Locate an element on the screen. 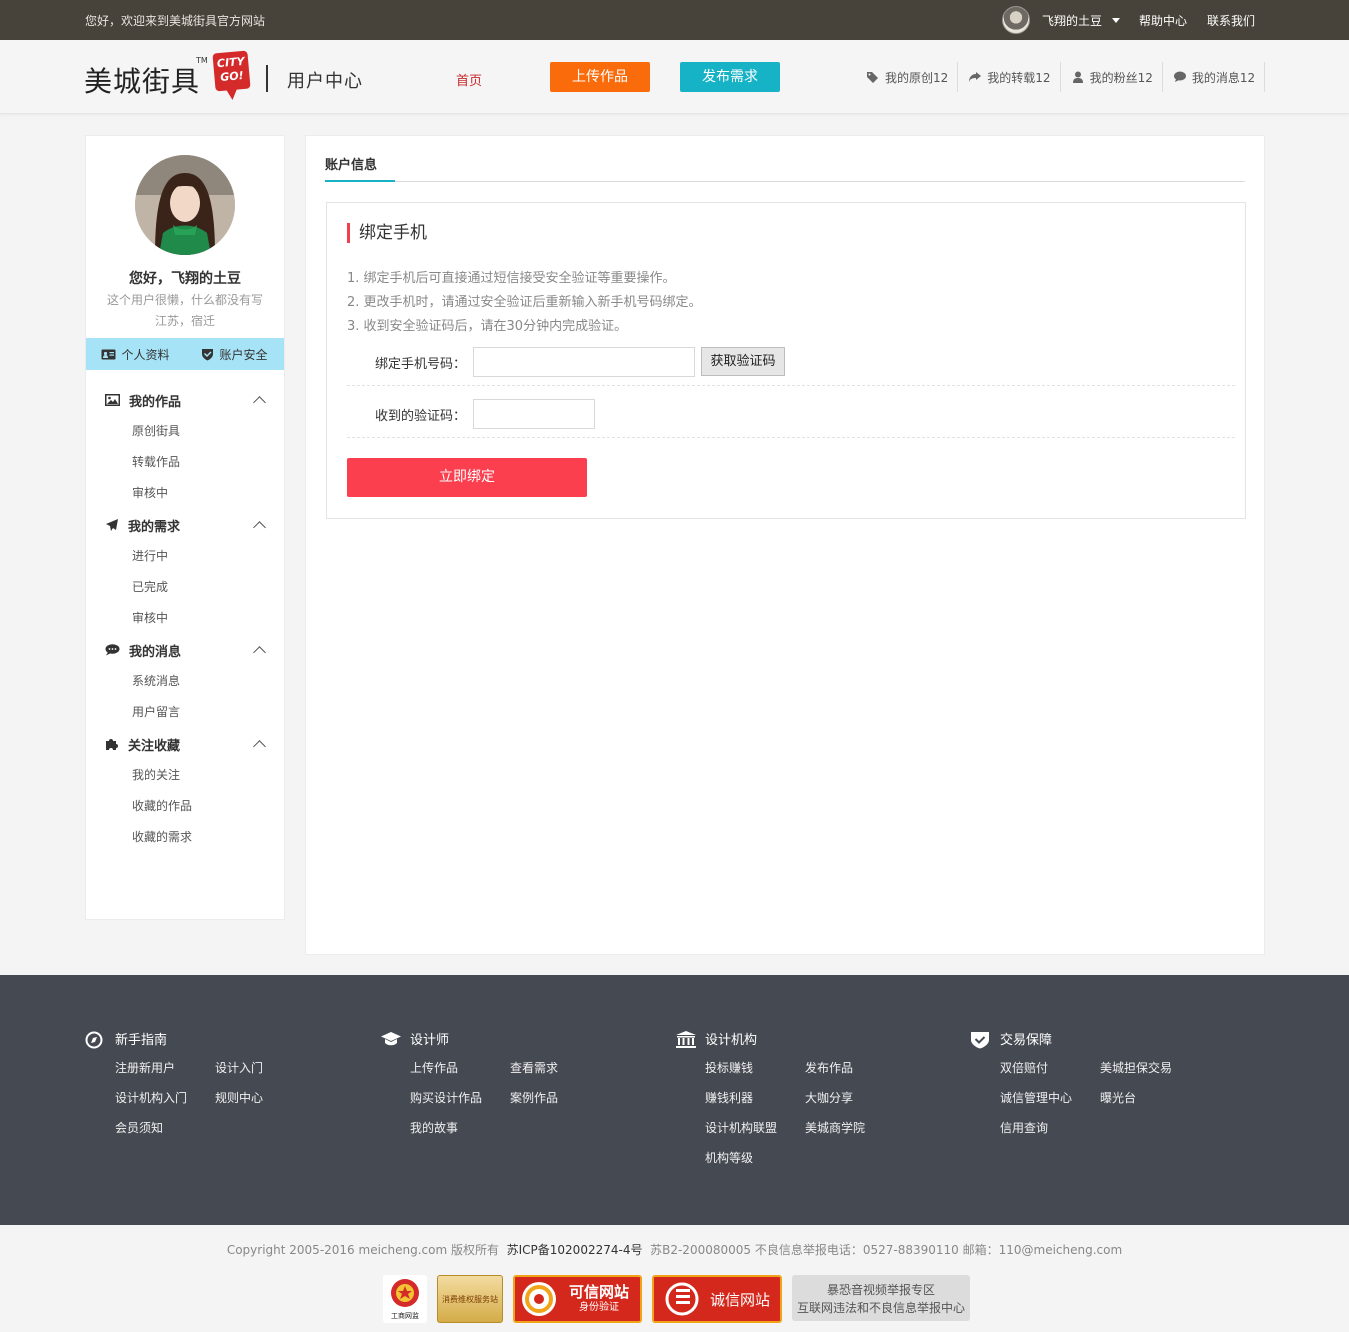 This screenshot has height=1332, width=1349. footer-col-guide-title: 新手指南 is located at coordinates (141, 1040).